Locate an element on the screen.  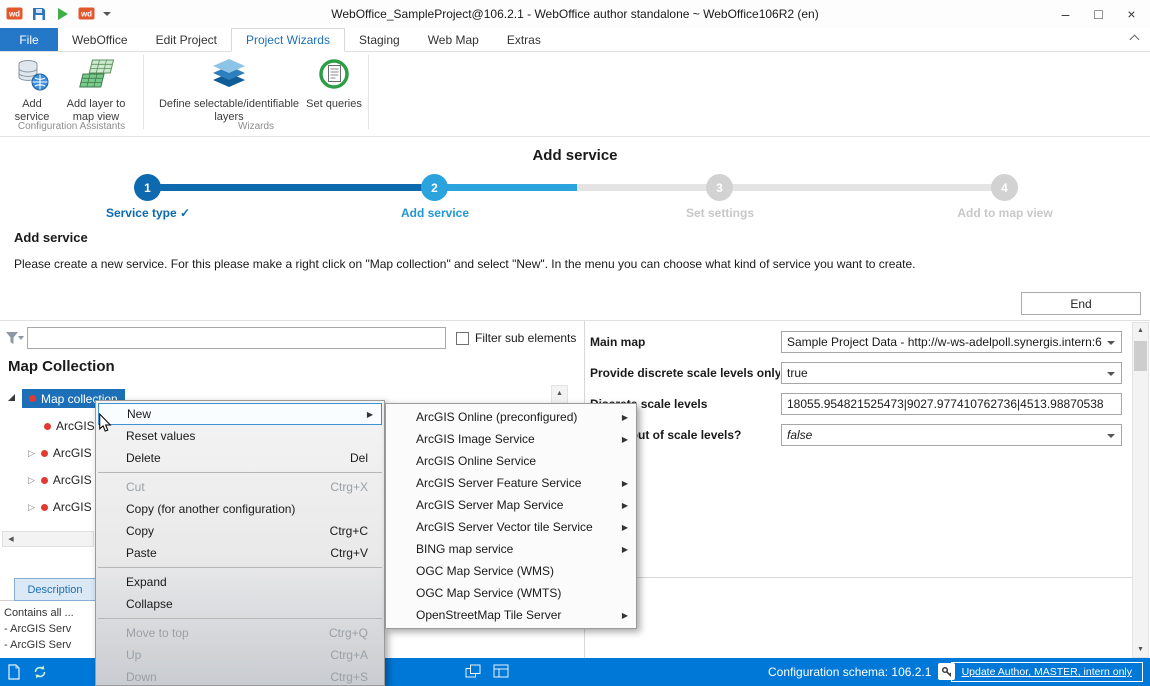
menu-item-new: New ▶ is located at coordinates (240, 414).